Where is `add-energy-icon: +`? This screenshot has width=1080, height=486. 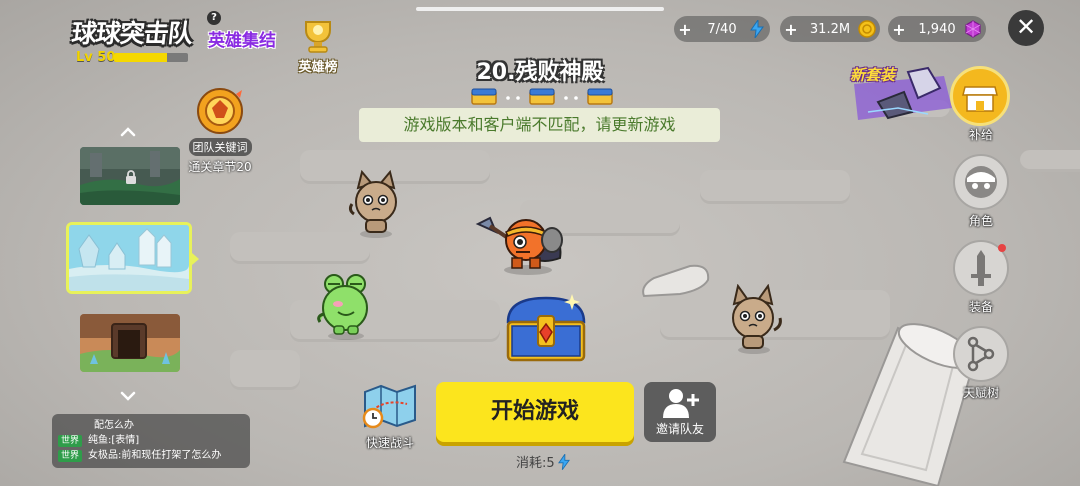 add-energy-icon: + is located at coordinates (685, 29).